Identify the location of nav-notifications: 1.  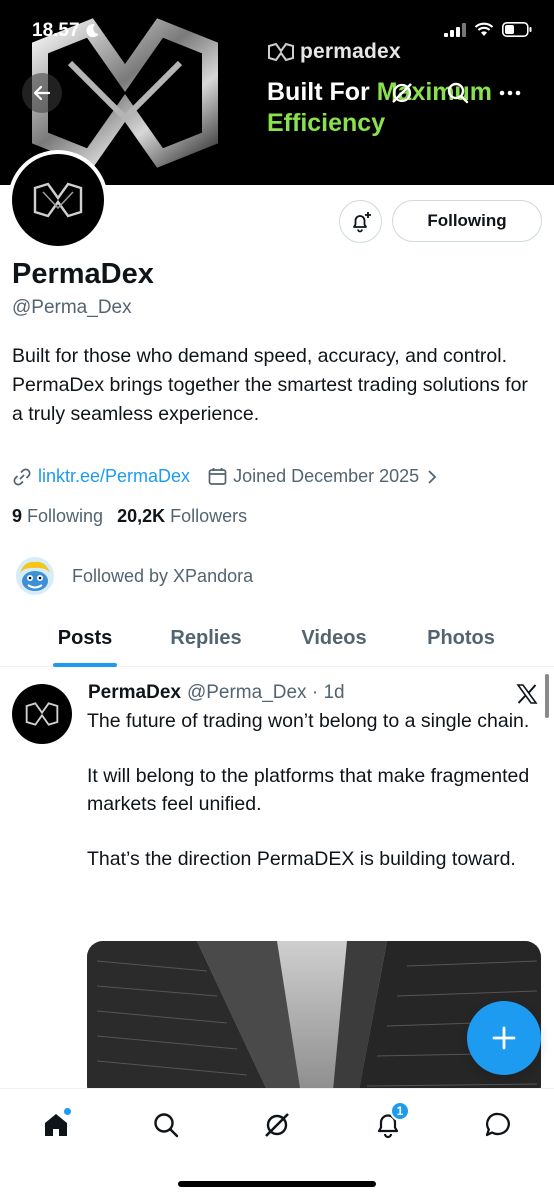
(389, 1123).